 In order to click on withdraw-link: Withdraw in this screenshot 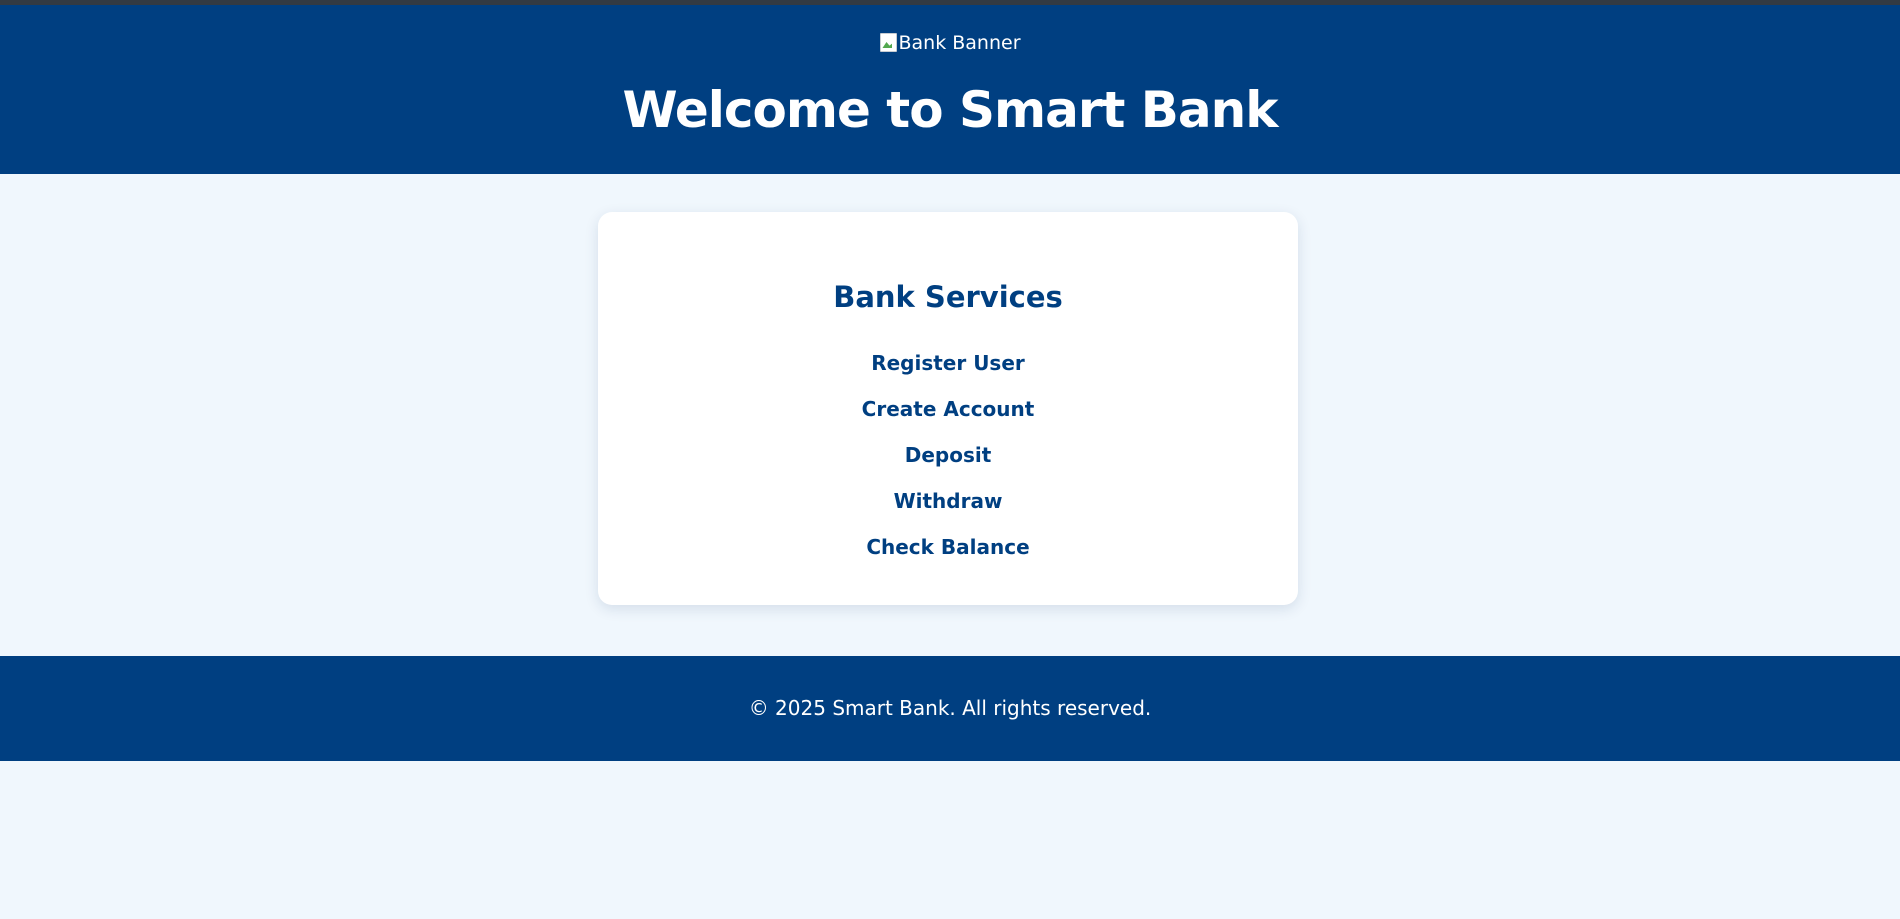, I will do `click(948, 501)`.